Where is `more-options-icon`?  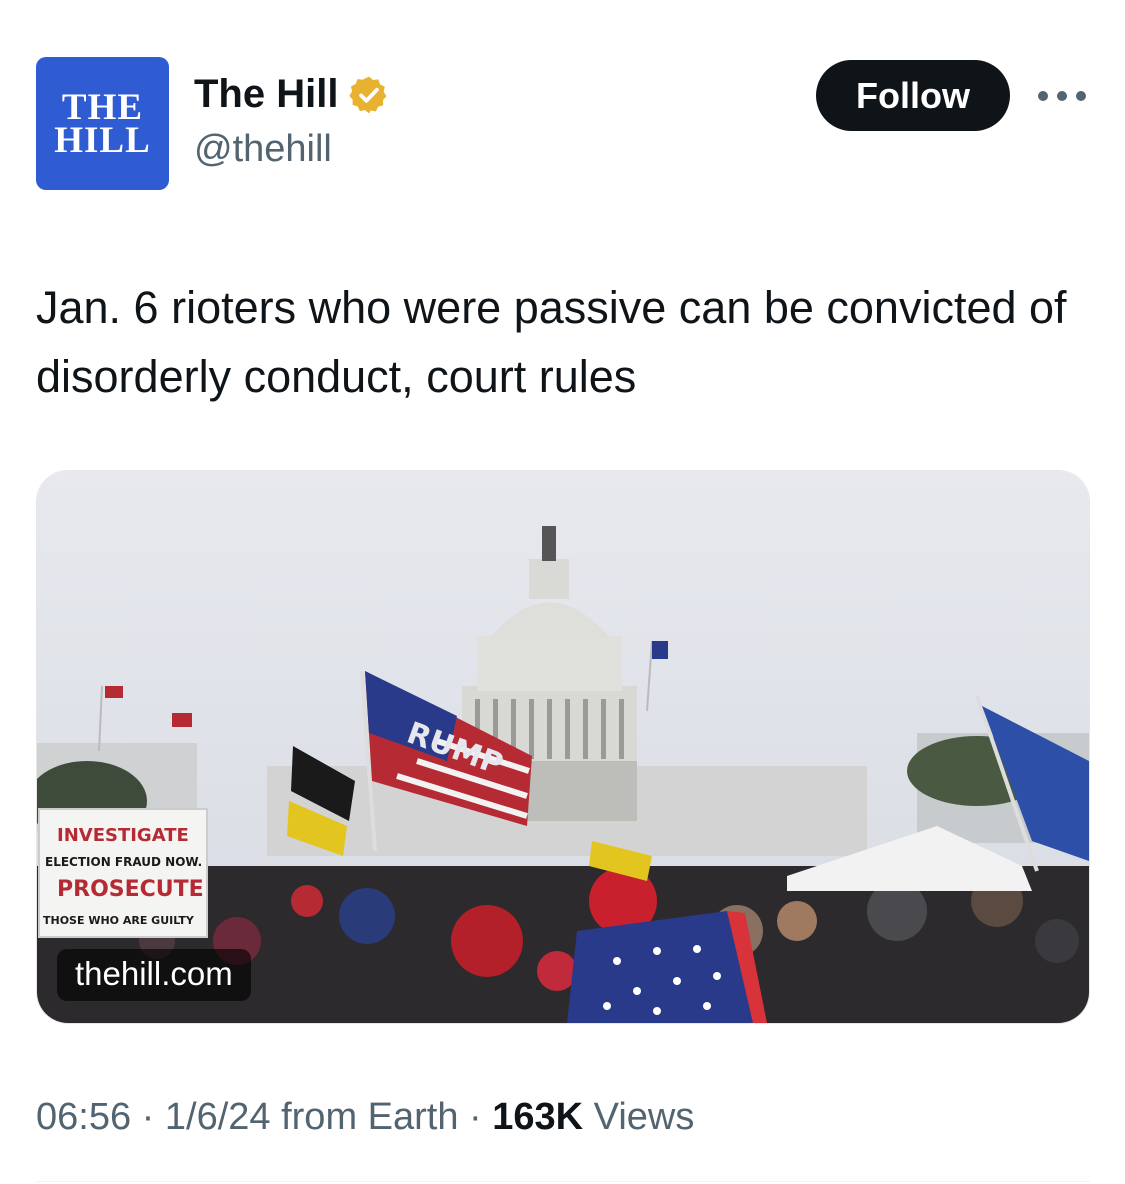 more-options-icon is located at coordinates (1062, 96).